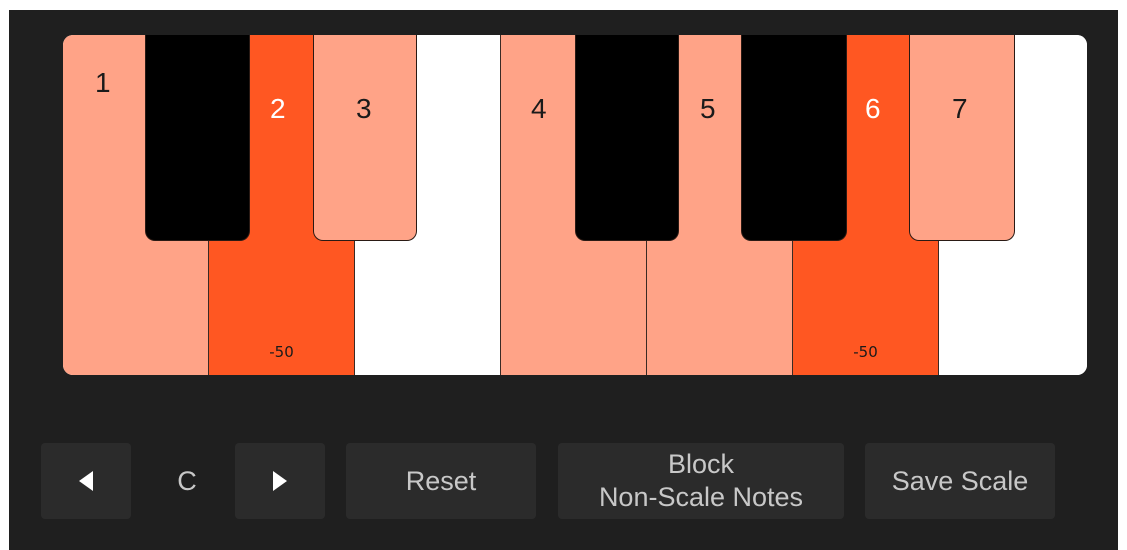  Describe the element at coordinates (103, 82) in the screenshot. I see `scale-degree-label: 1` at that location.